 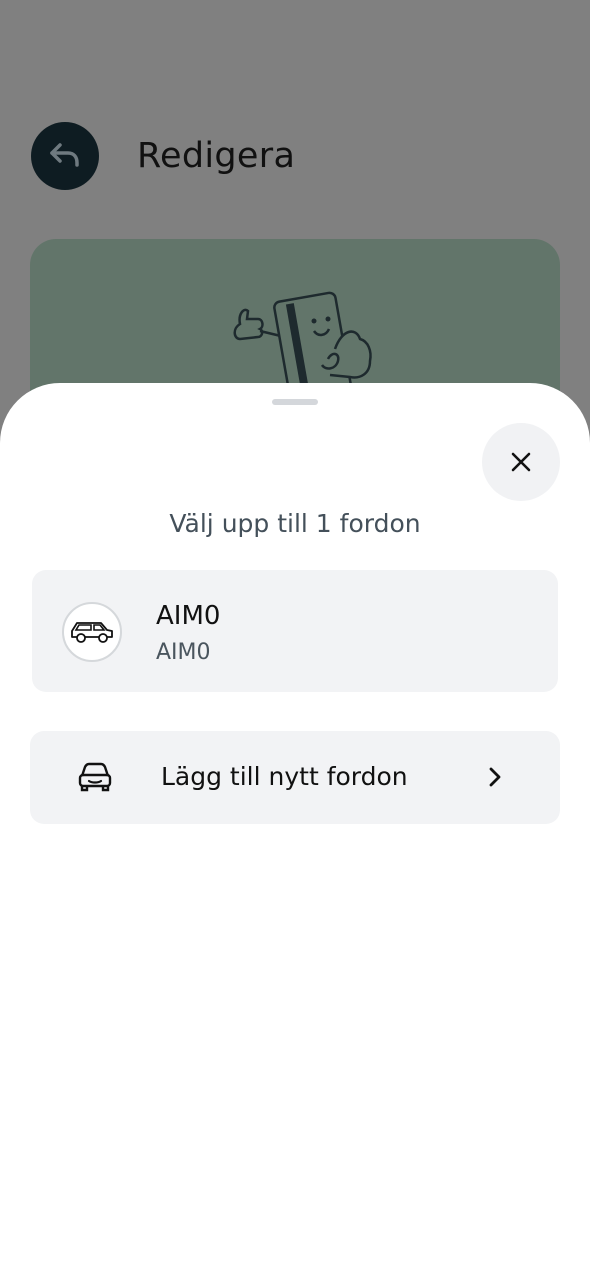 I want to click on vehicle-name: AIM0, so click(x=188, y=616).